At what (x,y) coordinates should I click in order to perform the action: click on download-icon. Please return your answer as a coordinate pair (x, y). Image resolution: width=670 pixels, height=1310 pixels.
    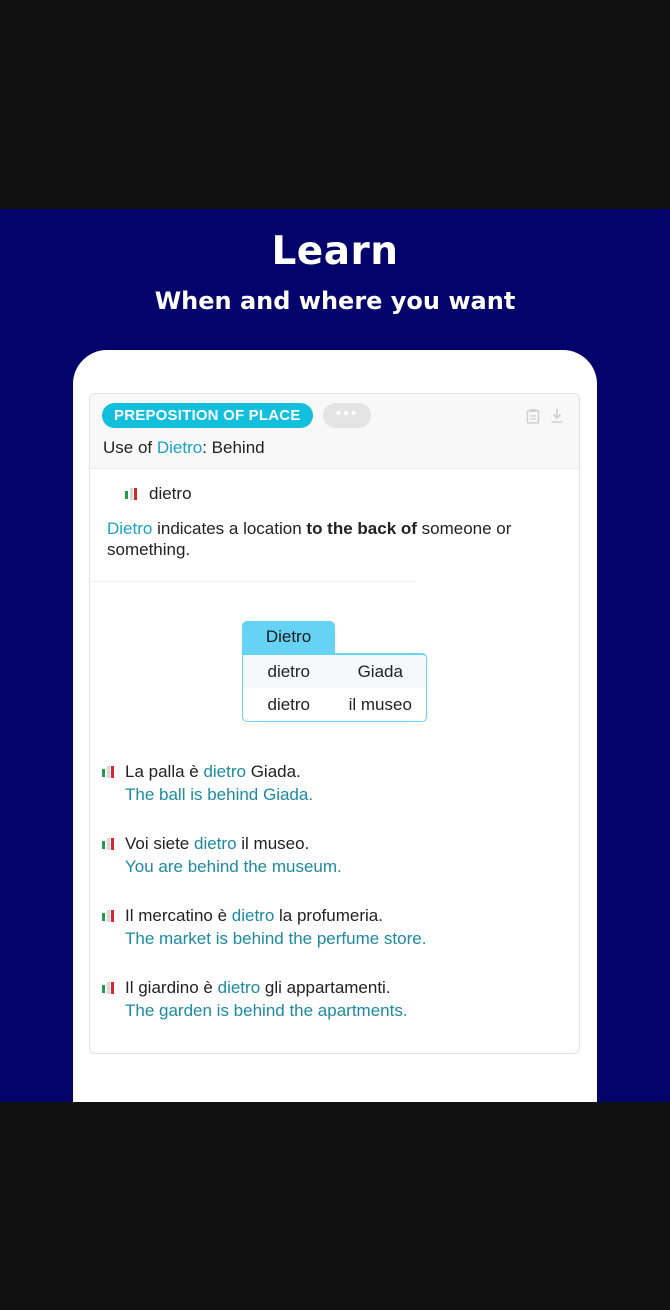
    Looking at the image, I should click on (557, 416).